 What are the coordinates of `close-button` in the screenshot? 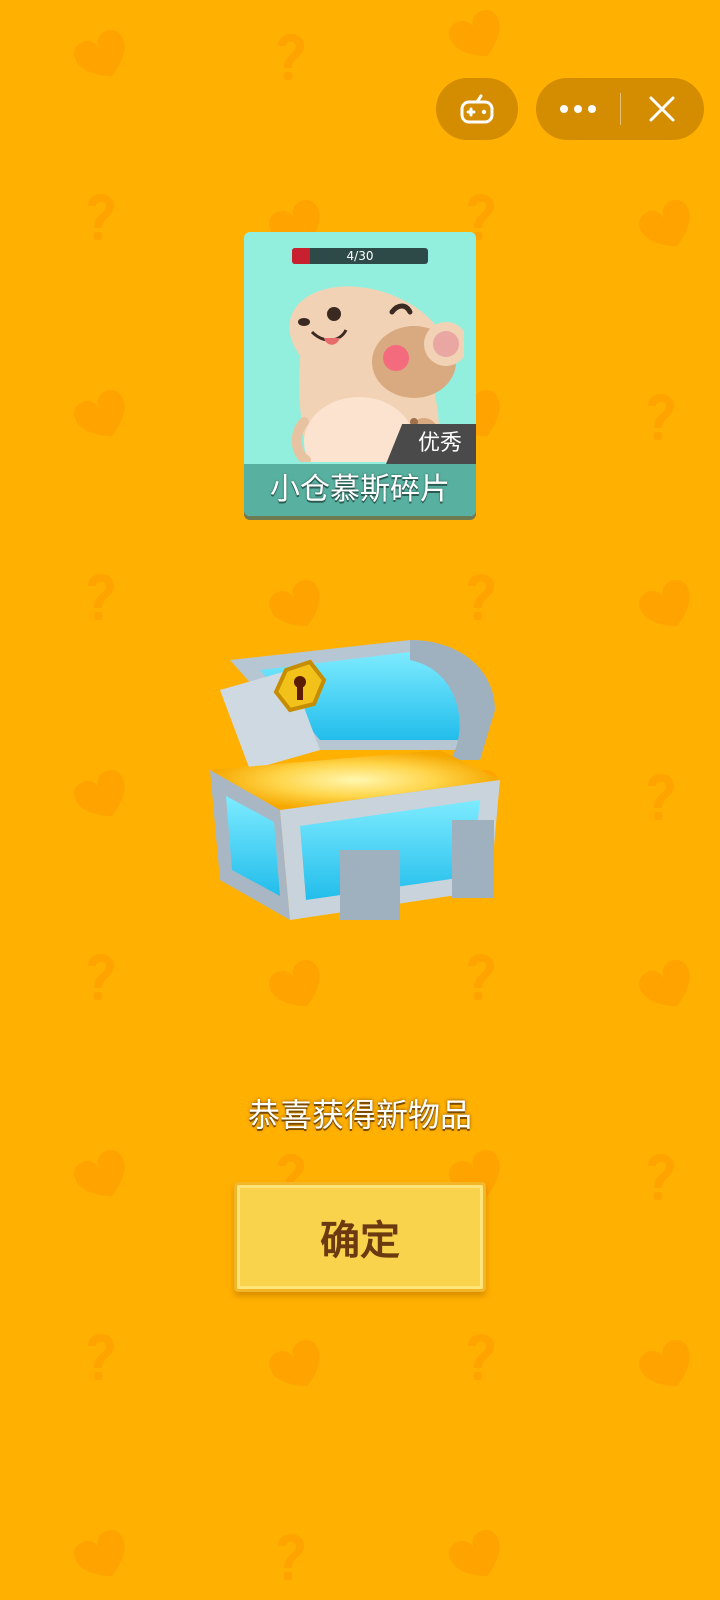 It's located at (663, 109).